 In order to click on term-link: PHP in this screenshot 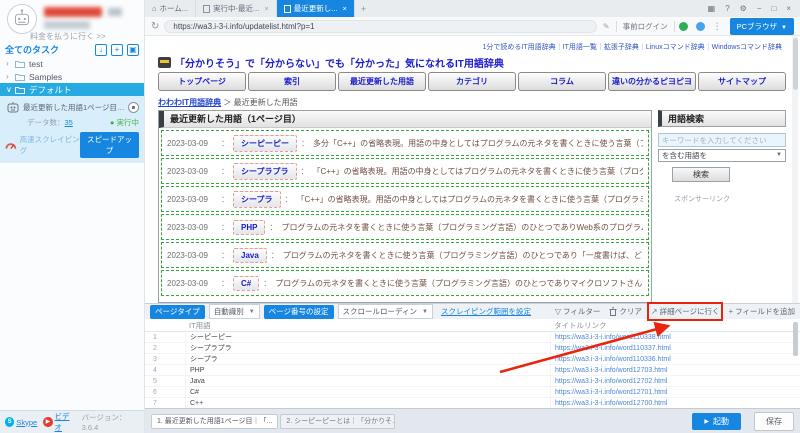, I will do `click(249, 227)`.